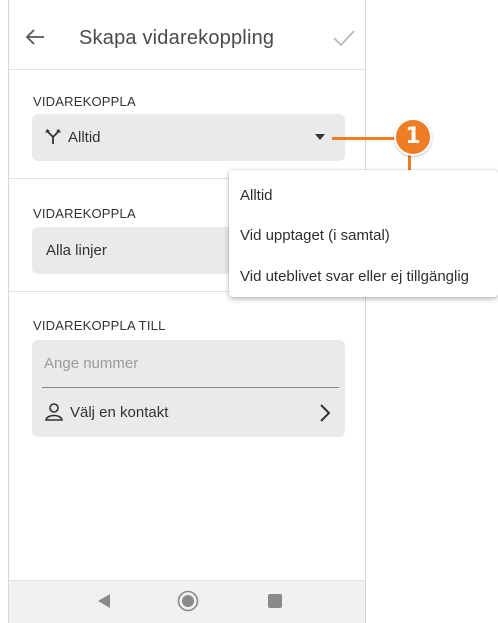  Describe the element at coordinates (99, 325) in the screenshot. I see `section-label-forward-to: VIDAREKOPPLA TILL` at that location.